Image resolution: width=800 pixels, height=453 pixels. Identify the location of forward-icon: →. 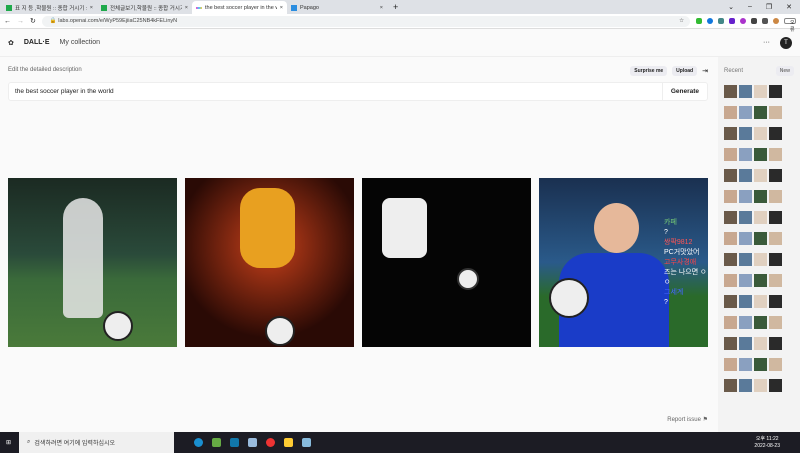
(20, 21).